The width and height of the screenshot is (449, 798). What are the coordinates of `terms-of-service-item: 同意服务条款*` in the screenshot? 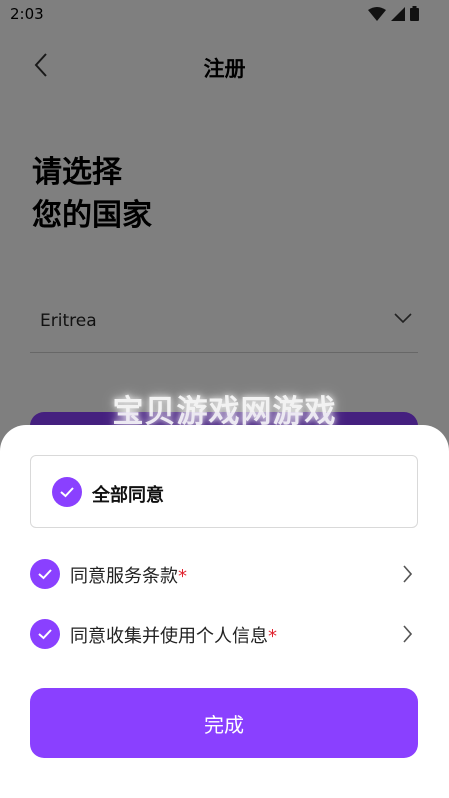 It's located at (224, 574).